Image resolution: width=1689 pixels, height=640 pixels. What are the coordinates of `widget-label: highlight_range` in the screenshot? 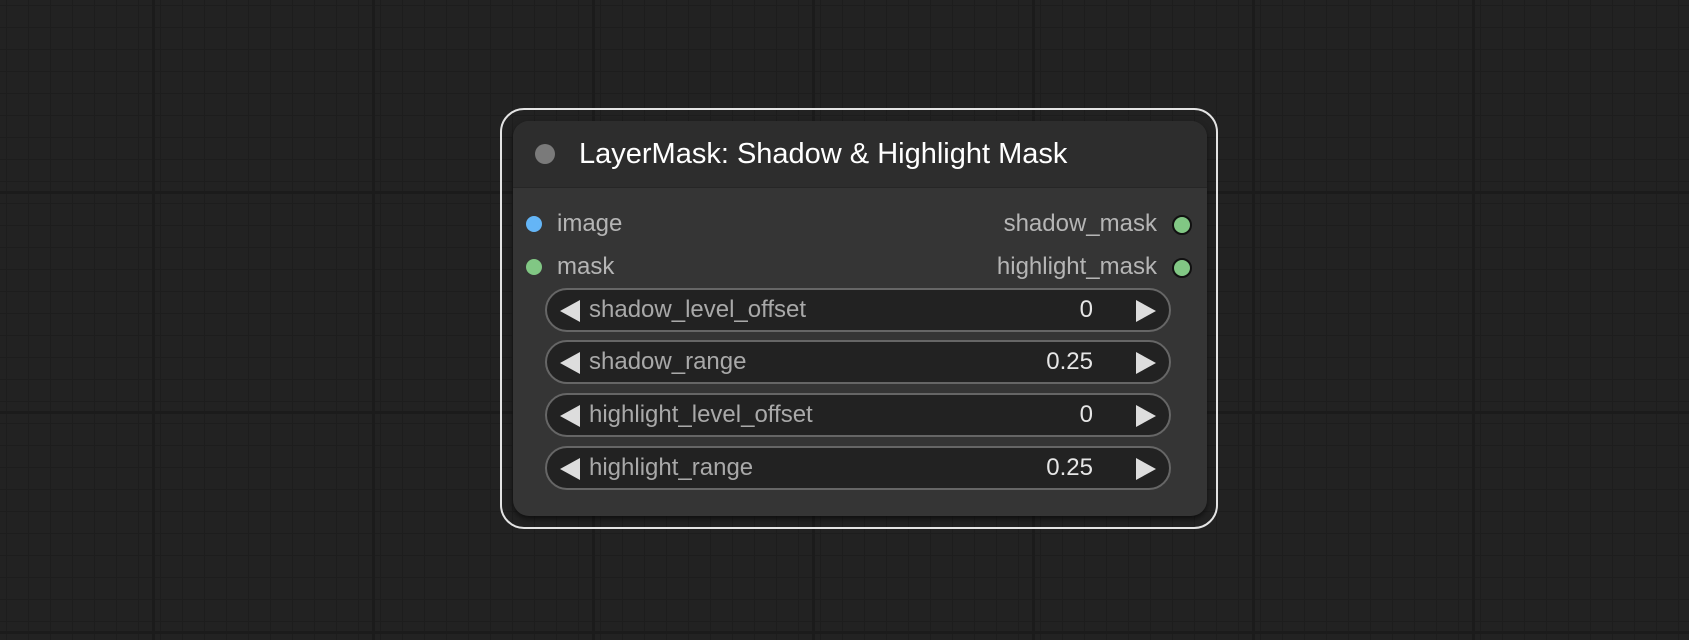 It's located at (671, 467).